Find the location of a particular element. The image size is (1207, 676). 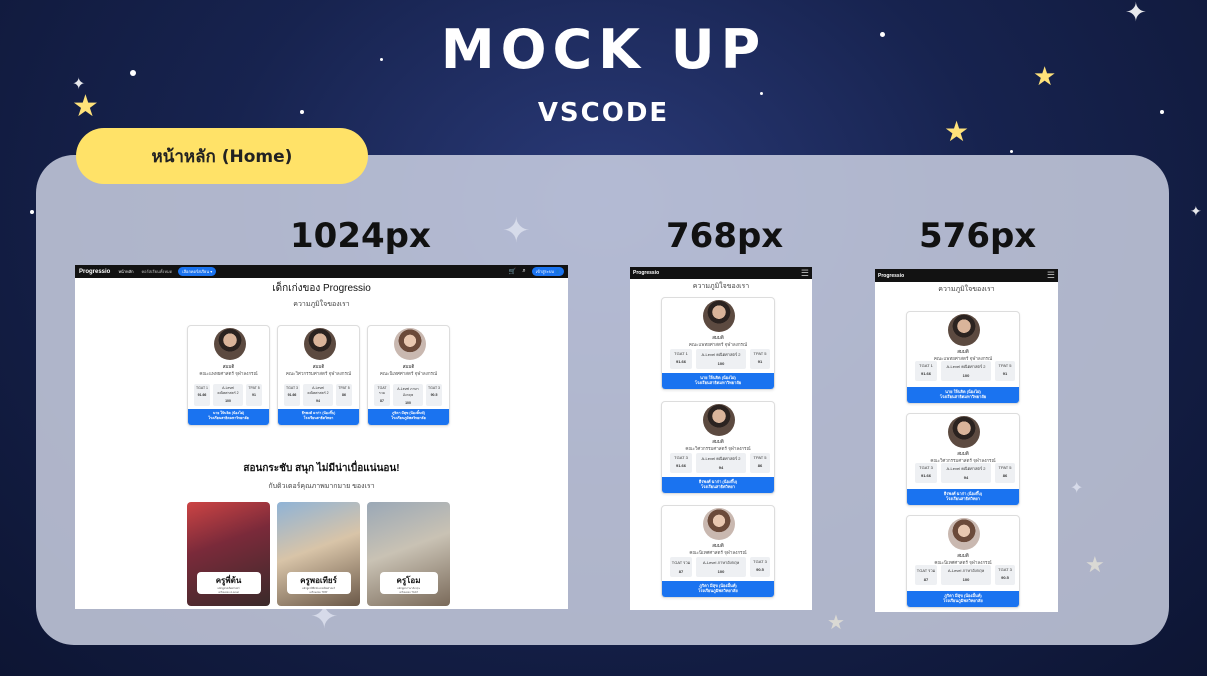

sparkle-icon: ✦ is located at coordinates (1196, 212).